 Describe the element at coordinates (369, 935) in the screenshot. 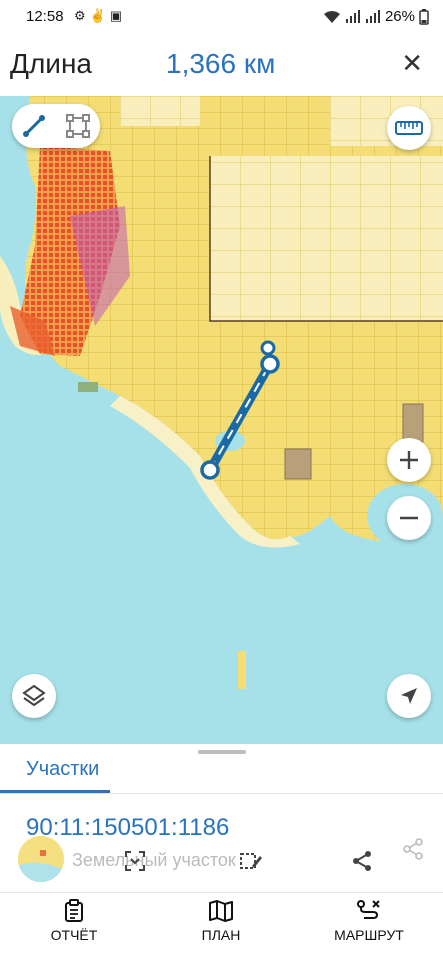

I see `nav-route-label: МАРШРУТ` at that location.